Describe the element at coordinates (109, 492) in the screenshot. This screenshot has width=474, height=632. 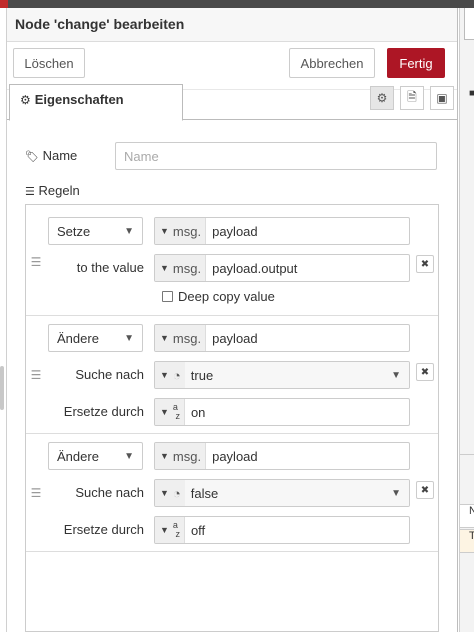
I see `search-label: Suche nach` at that location.